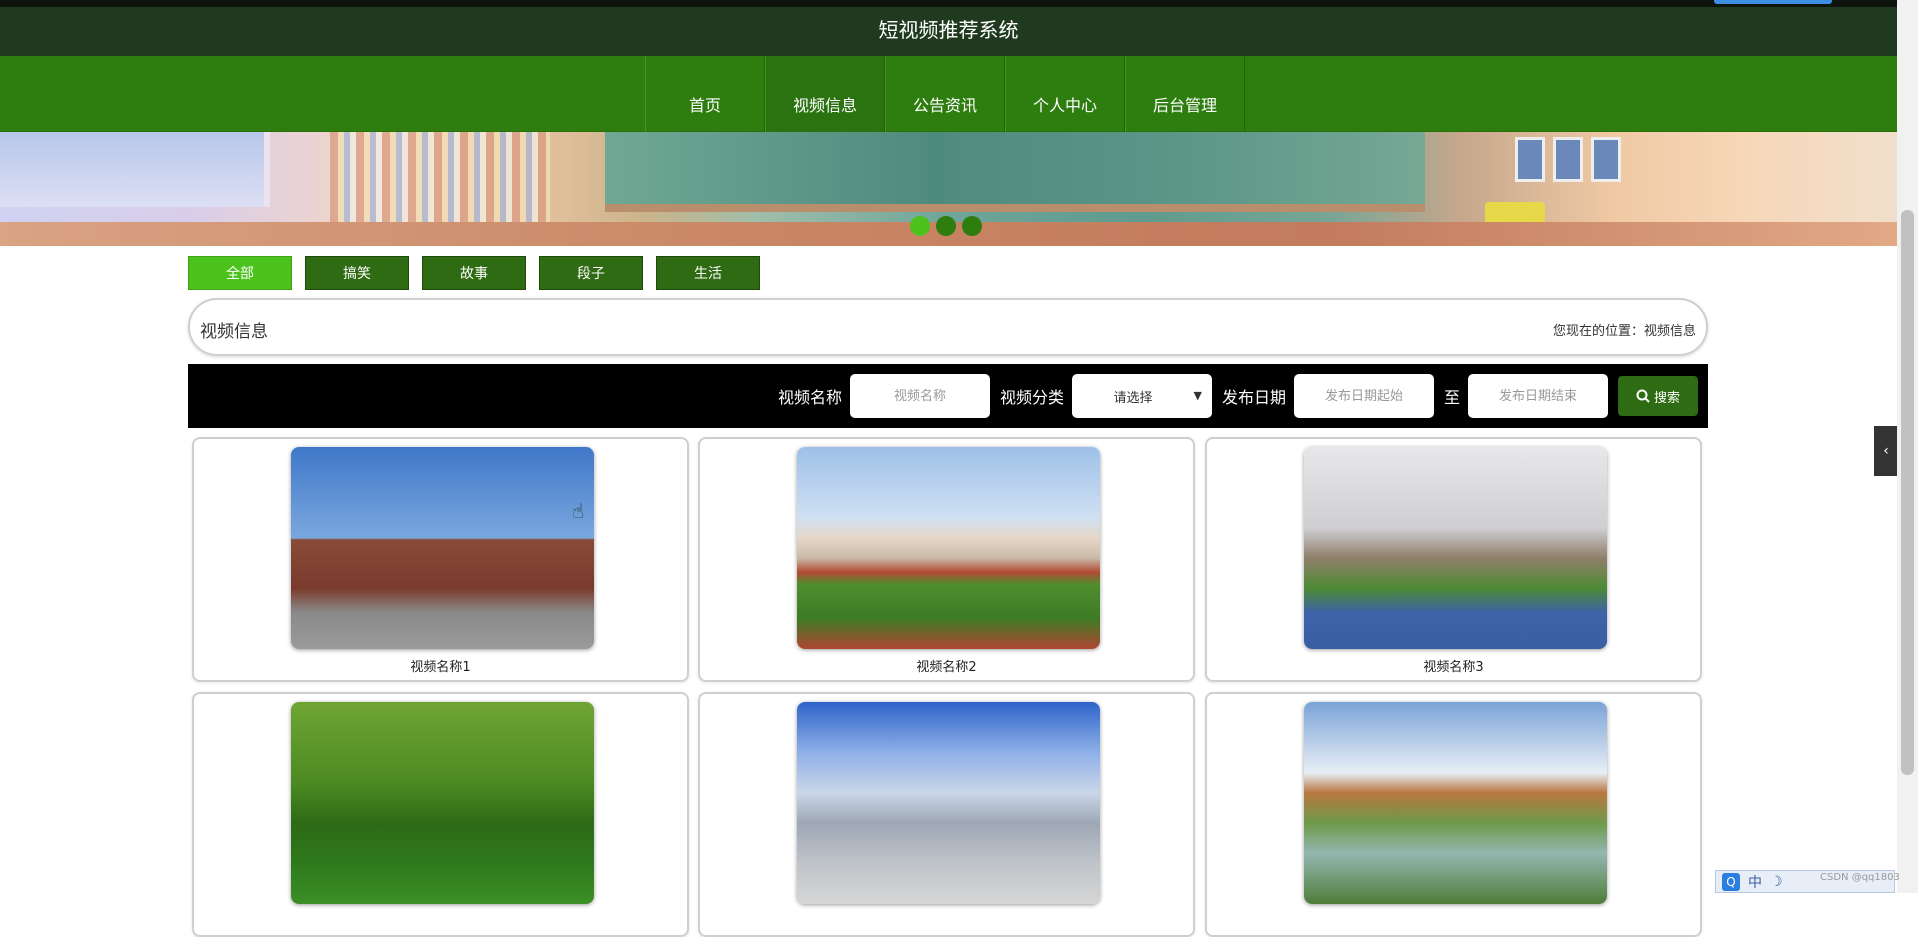  Describe the element at coordinates (1253, 397) in the screenshot. I see `date-label: 发布日期` at that location.